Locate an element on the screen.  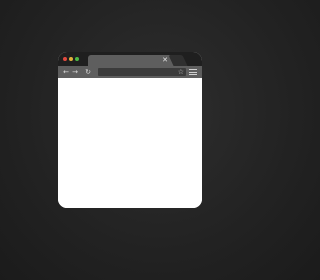
arrow-left-icon: ← is located at coordinates (66, 72).